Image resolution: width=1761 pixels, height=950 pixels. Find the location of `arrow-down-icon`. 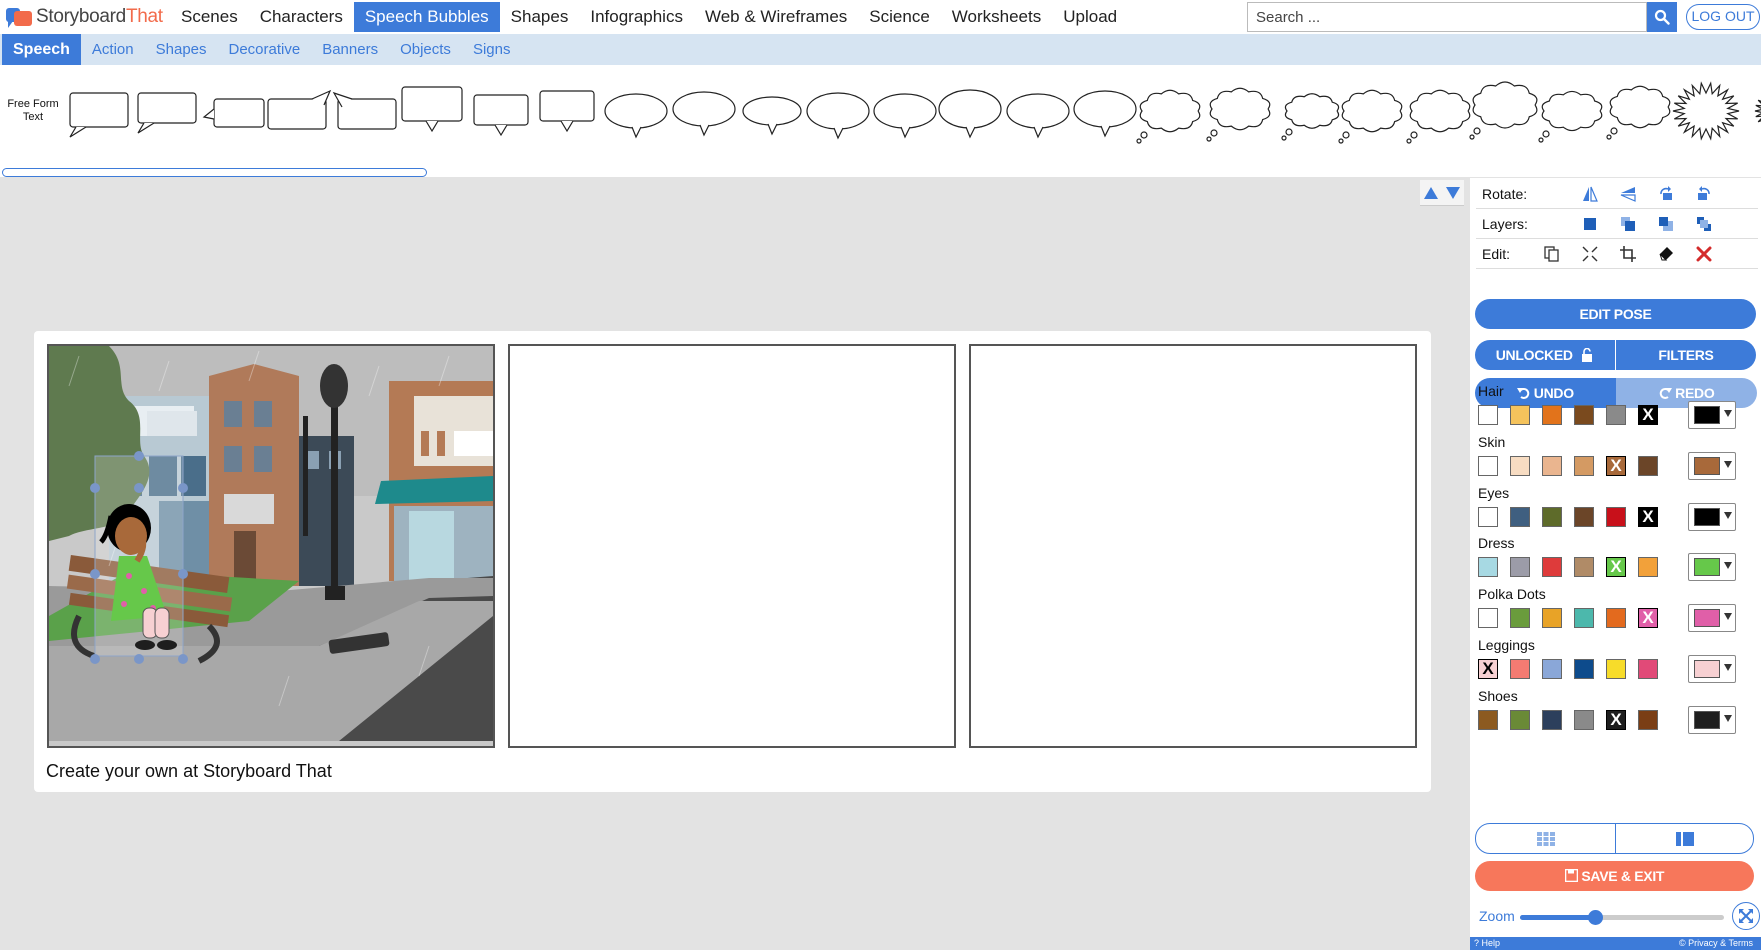

arrow-down-icon is located at coordinates (1453, 192).